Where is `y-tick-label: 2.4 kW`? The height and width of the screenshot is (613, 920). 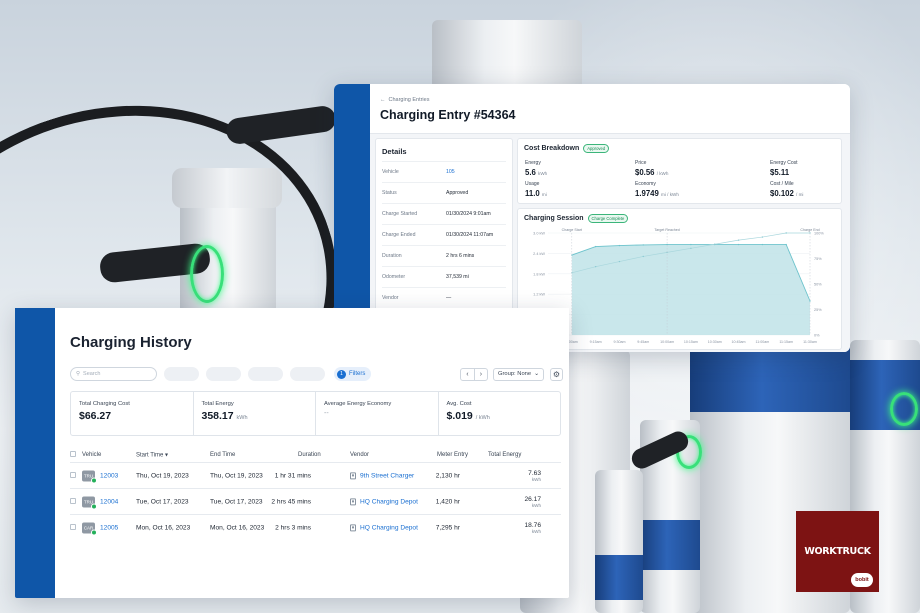 y-tick-label: 2.4 kW is located at coordinates (539, 254).